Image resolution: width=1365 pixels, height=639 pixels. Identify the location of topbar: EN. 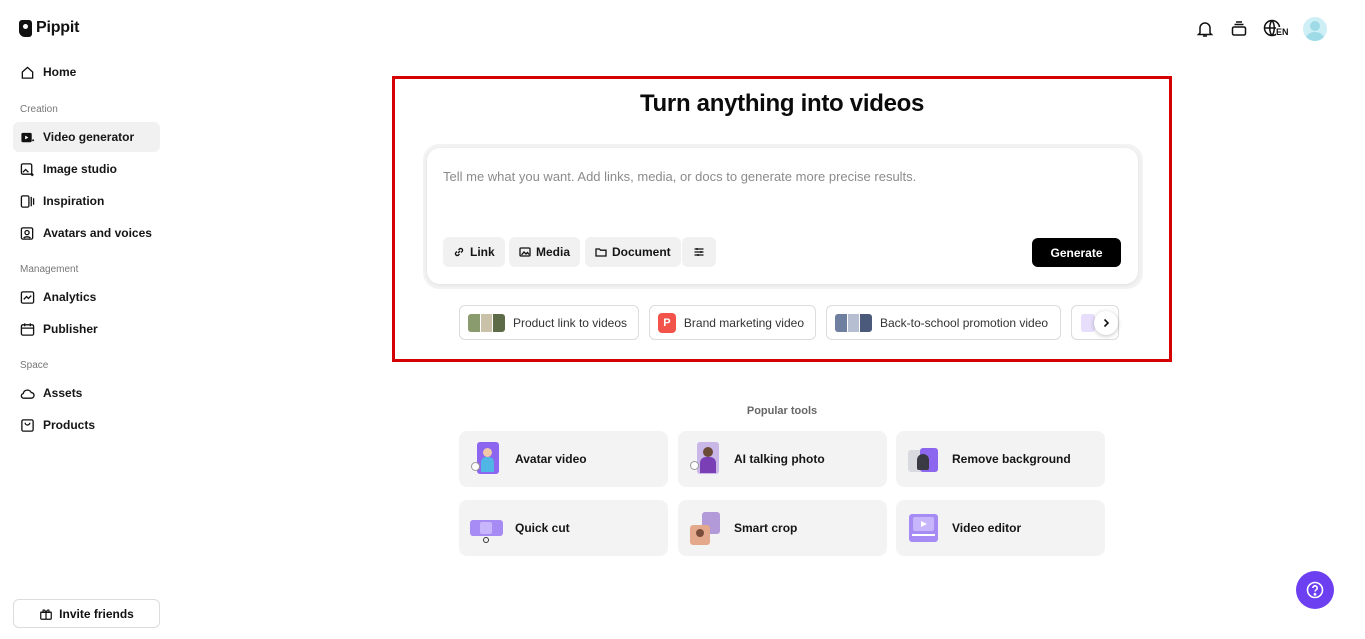
(1261, 29).